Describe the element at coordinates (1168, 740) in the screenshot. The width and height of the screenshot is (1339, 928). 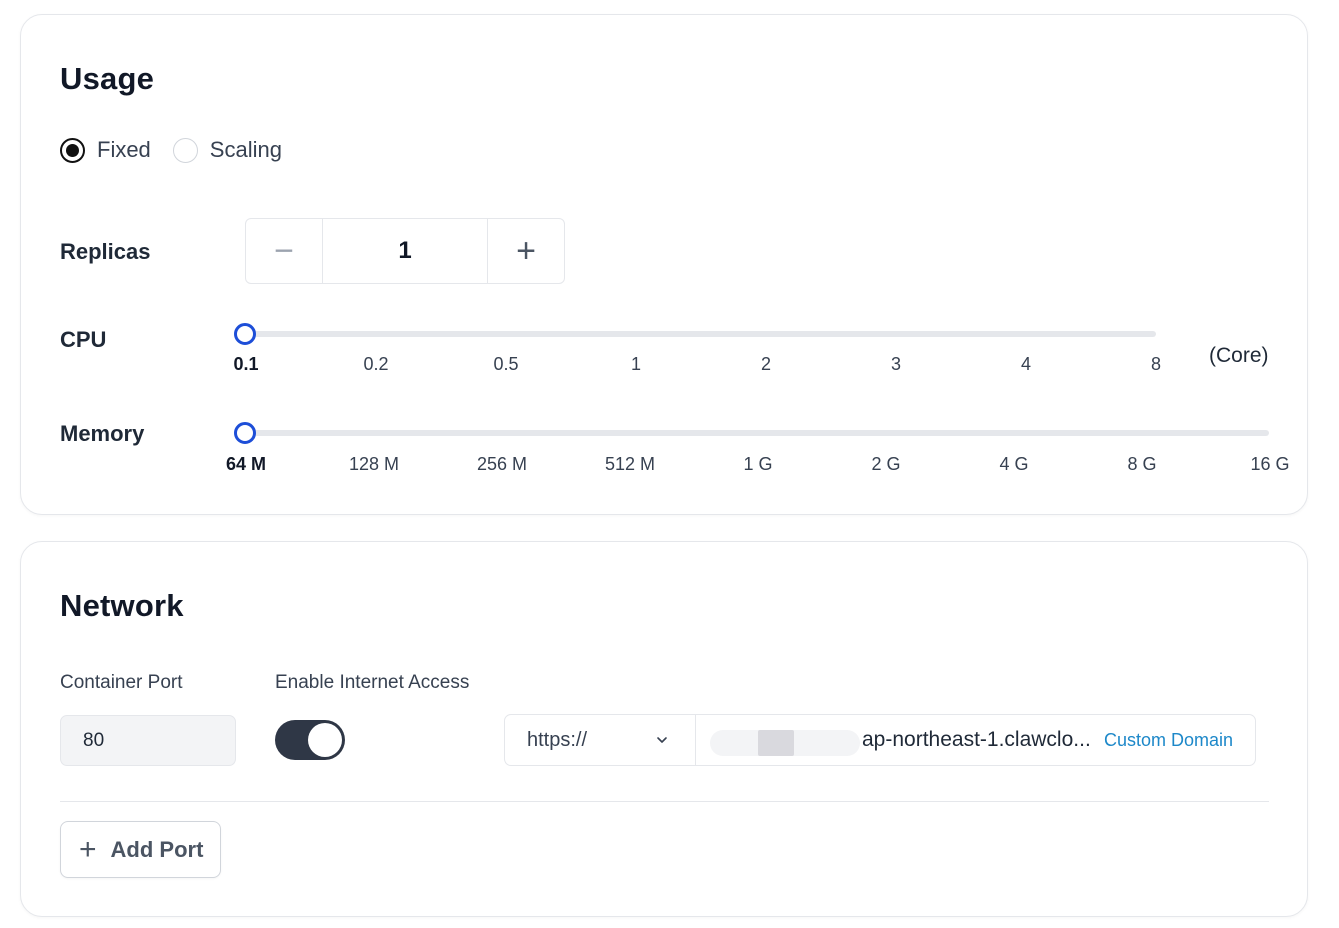
I see `custom-domain-link: Custom Domain` at that location.